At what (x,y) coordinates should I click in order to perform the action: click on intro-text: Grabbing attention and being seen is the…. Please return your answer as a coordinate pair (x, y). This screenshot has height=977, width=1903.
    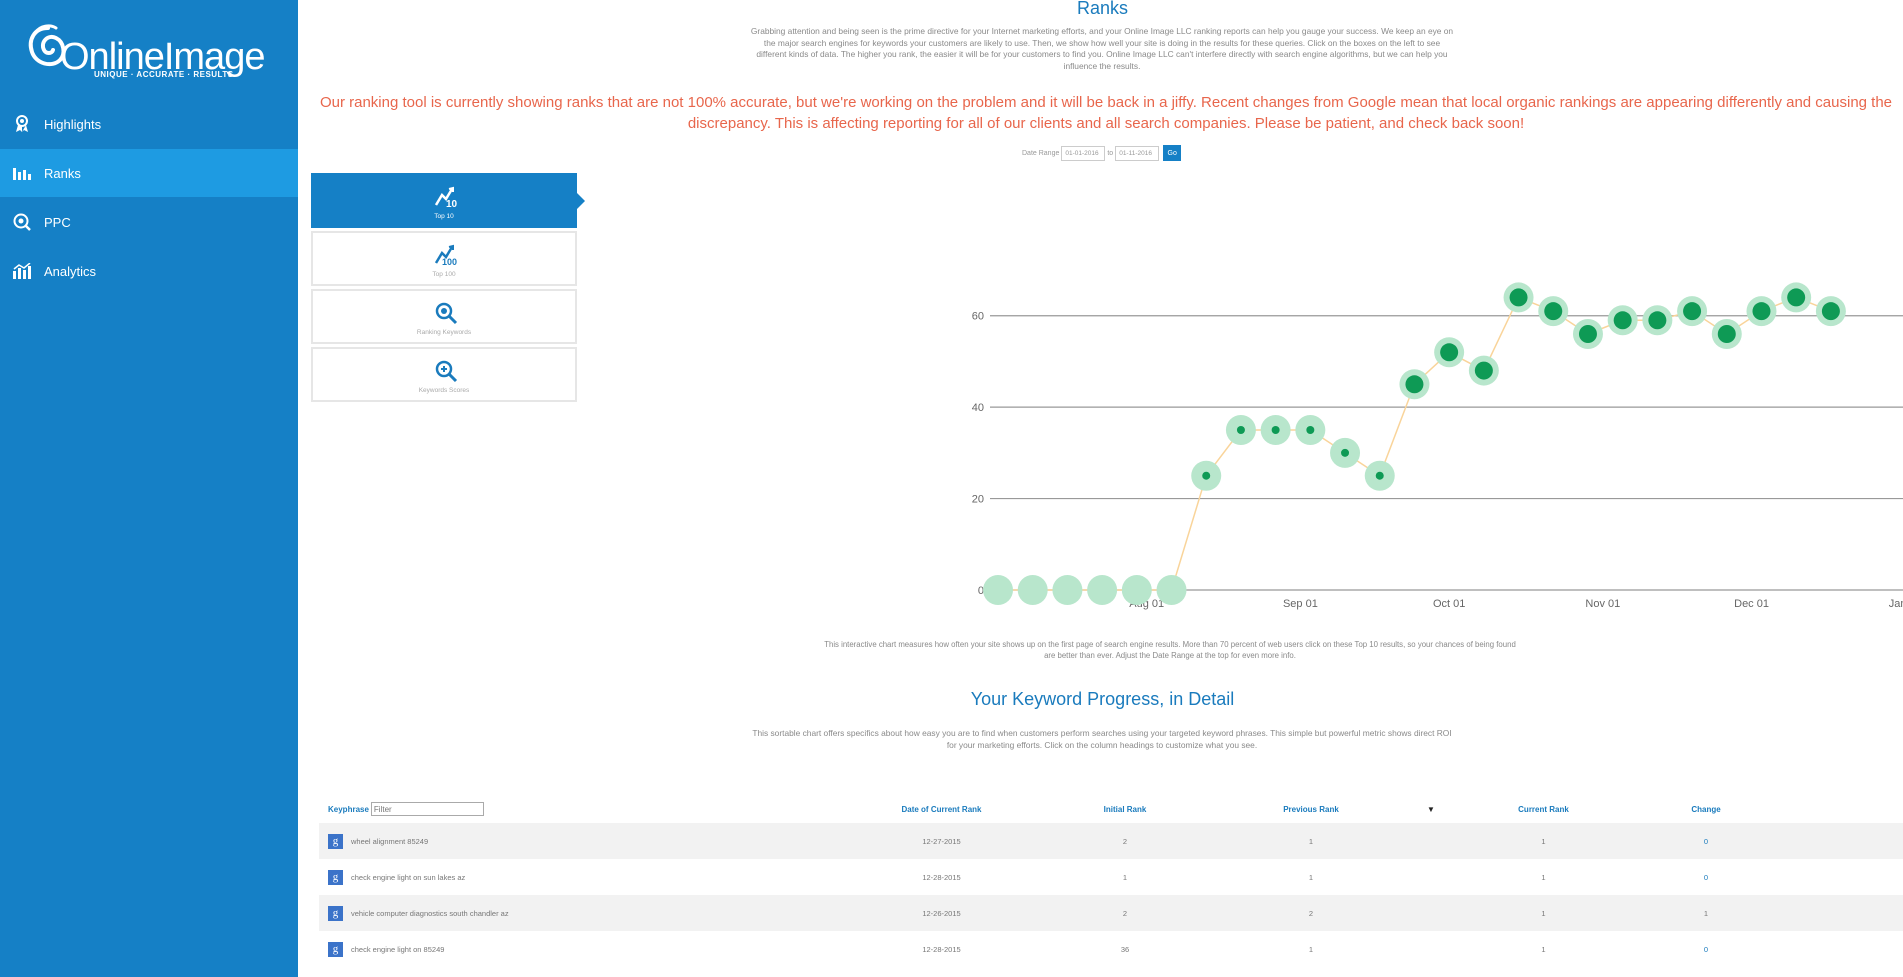
    Looking at the image, I should click on (1102, 48).